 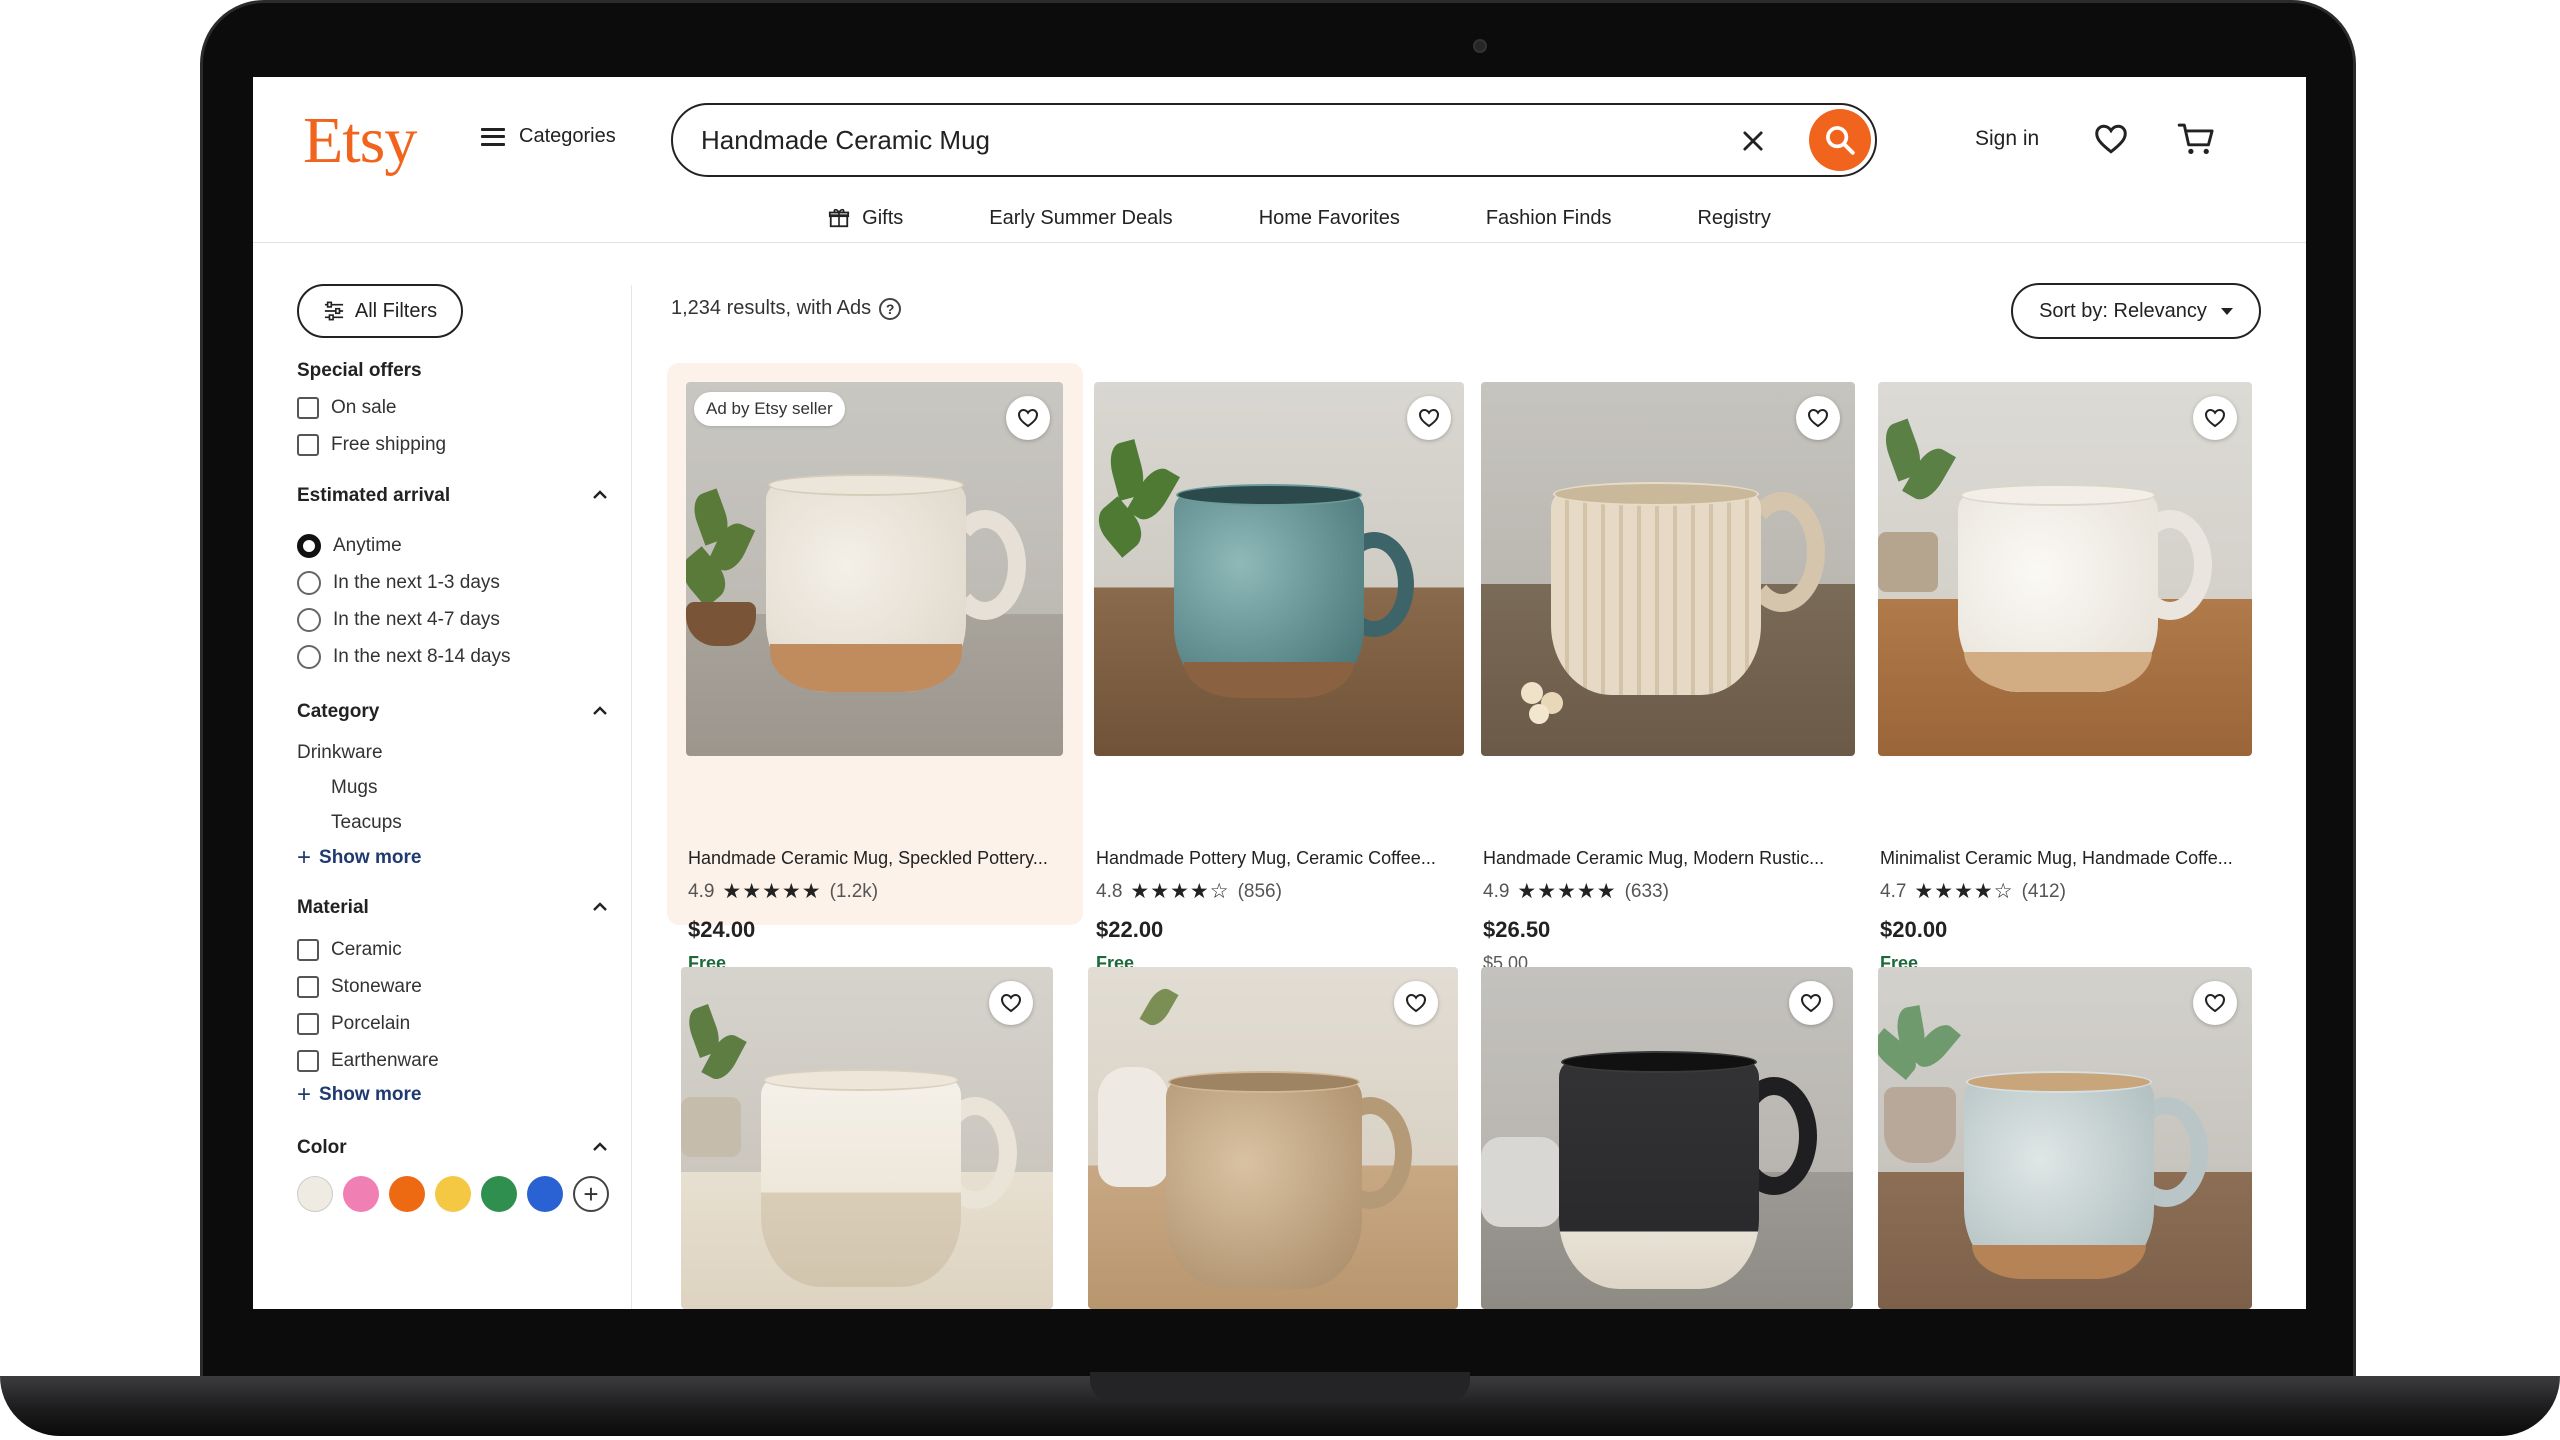 I want to click on category-teacups: Teacups, so click(x=366, y=823).